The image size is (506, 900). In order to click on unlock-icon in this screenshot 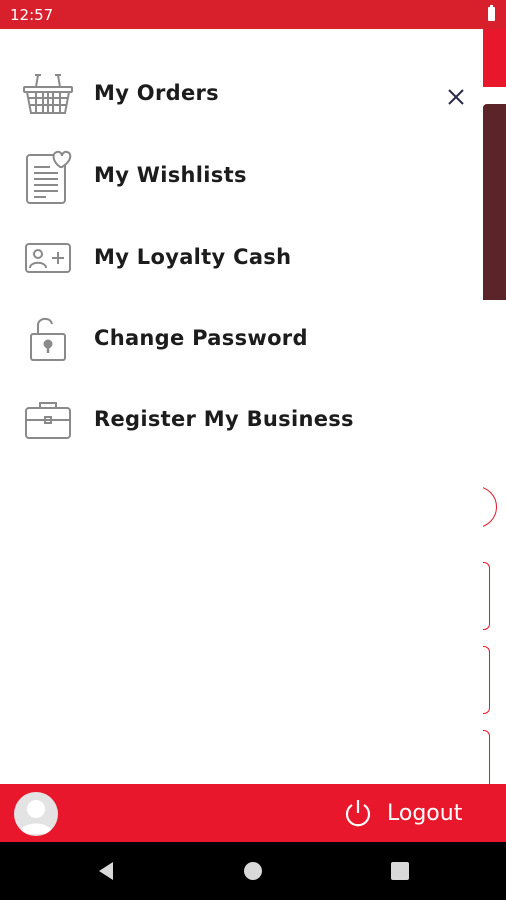, I will do `click(48, 338)`.